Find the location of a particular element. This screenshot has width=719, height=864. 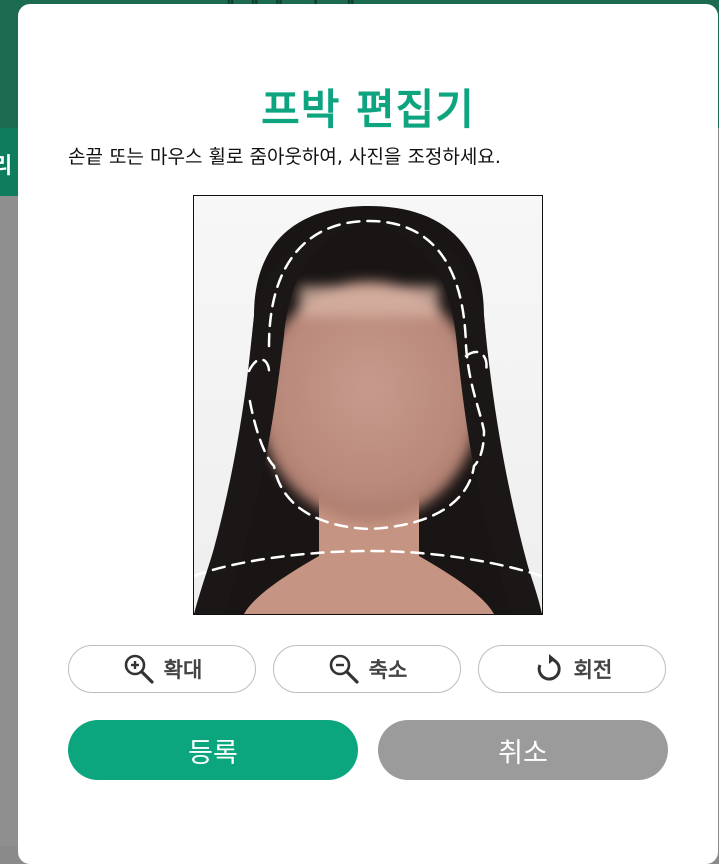

zoom-in-icon is located at coordinates (139, 669).